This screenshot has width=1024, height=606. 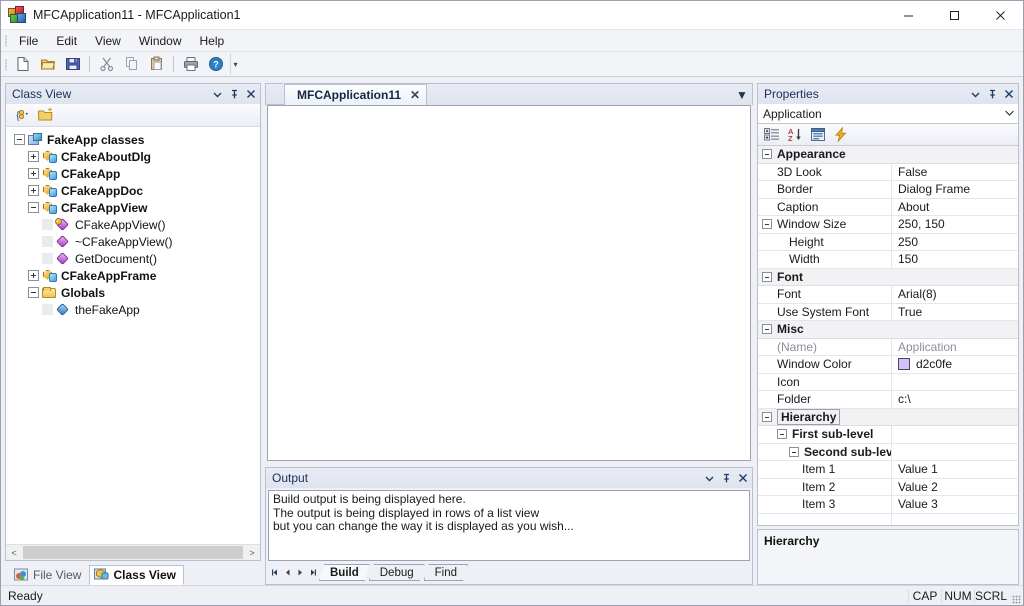 What do you see at coordinates (888, 505) in the screenshot?
I see `property-row: Item 3 Value 3` at bounding box center [888, 505].